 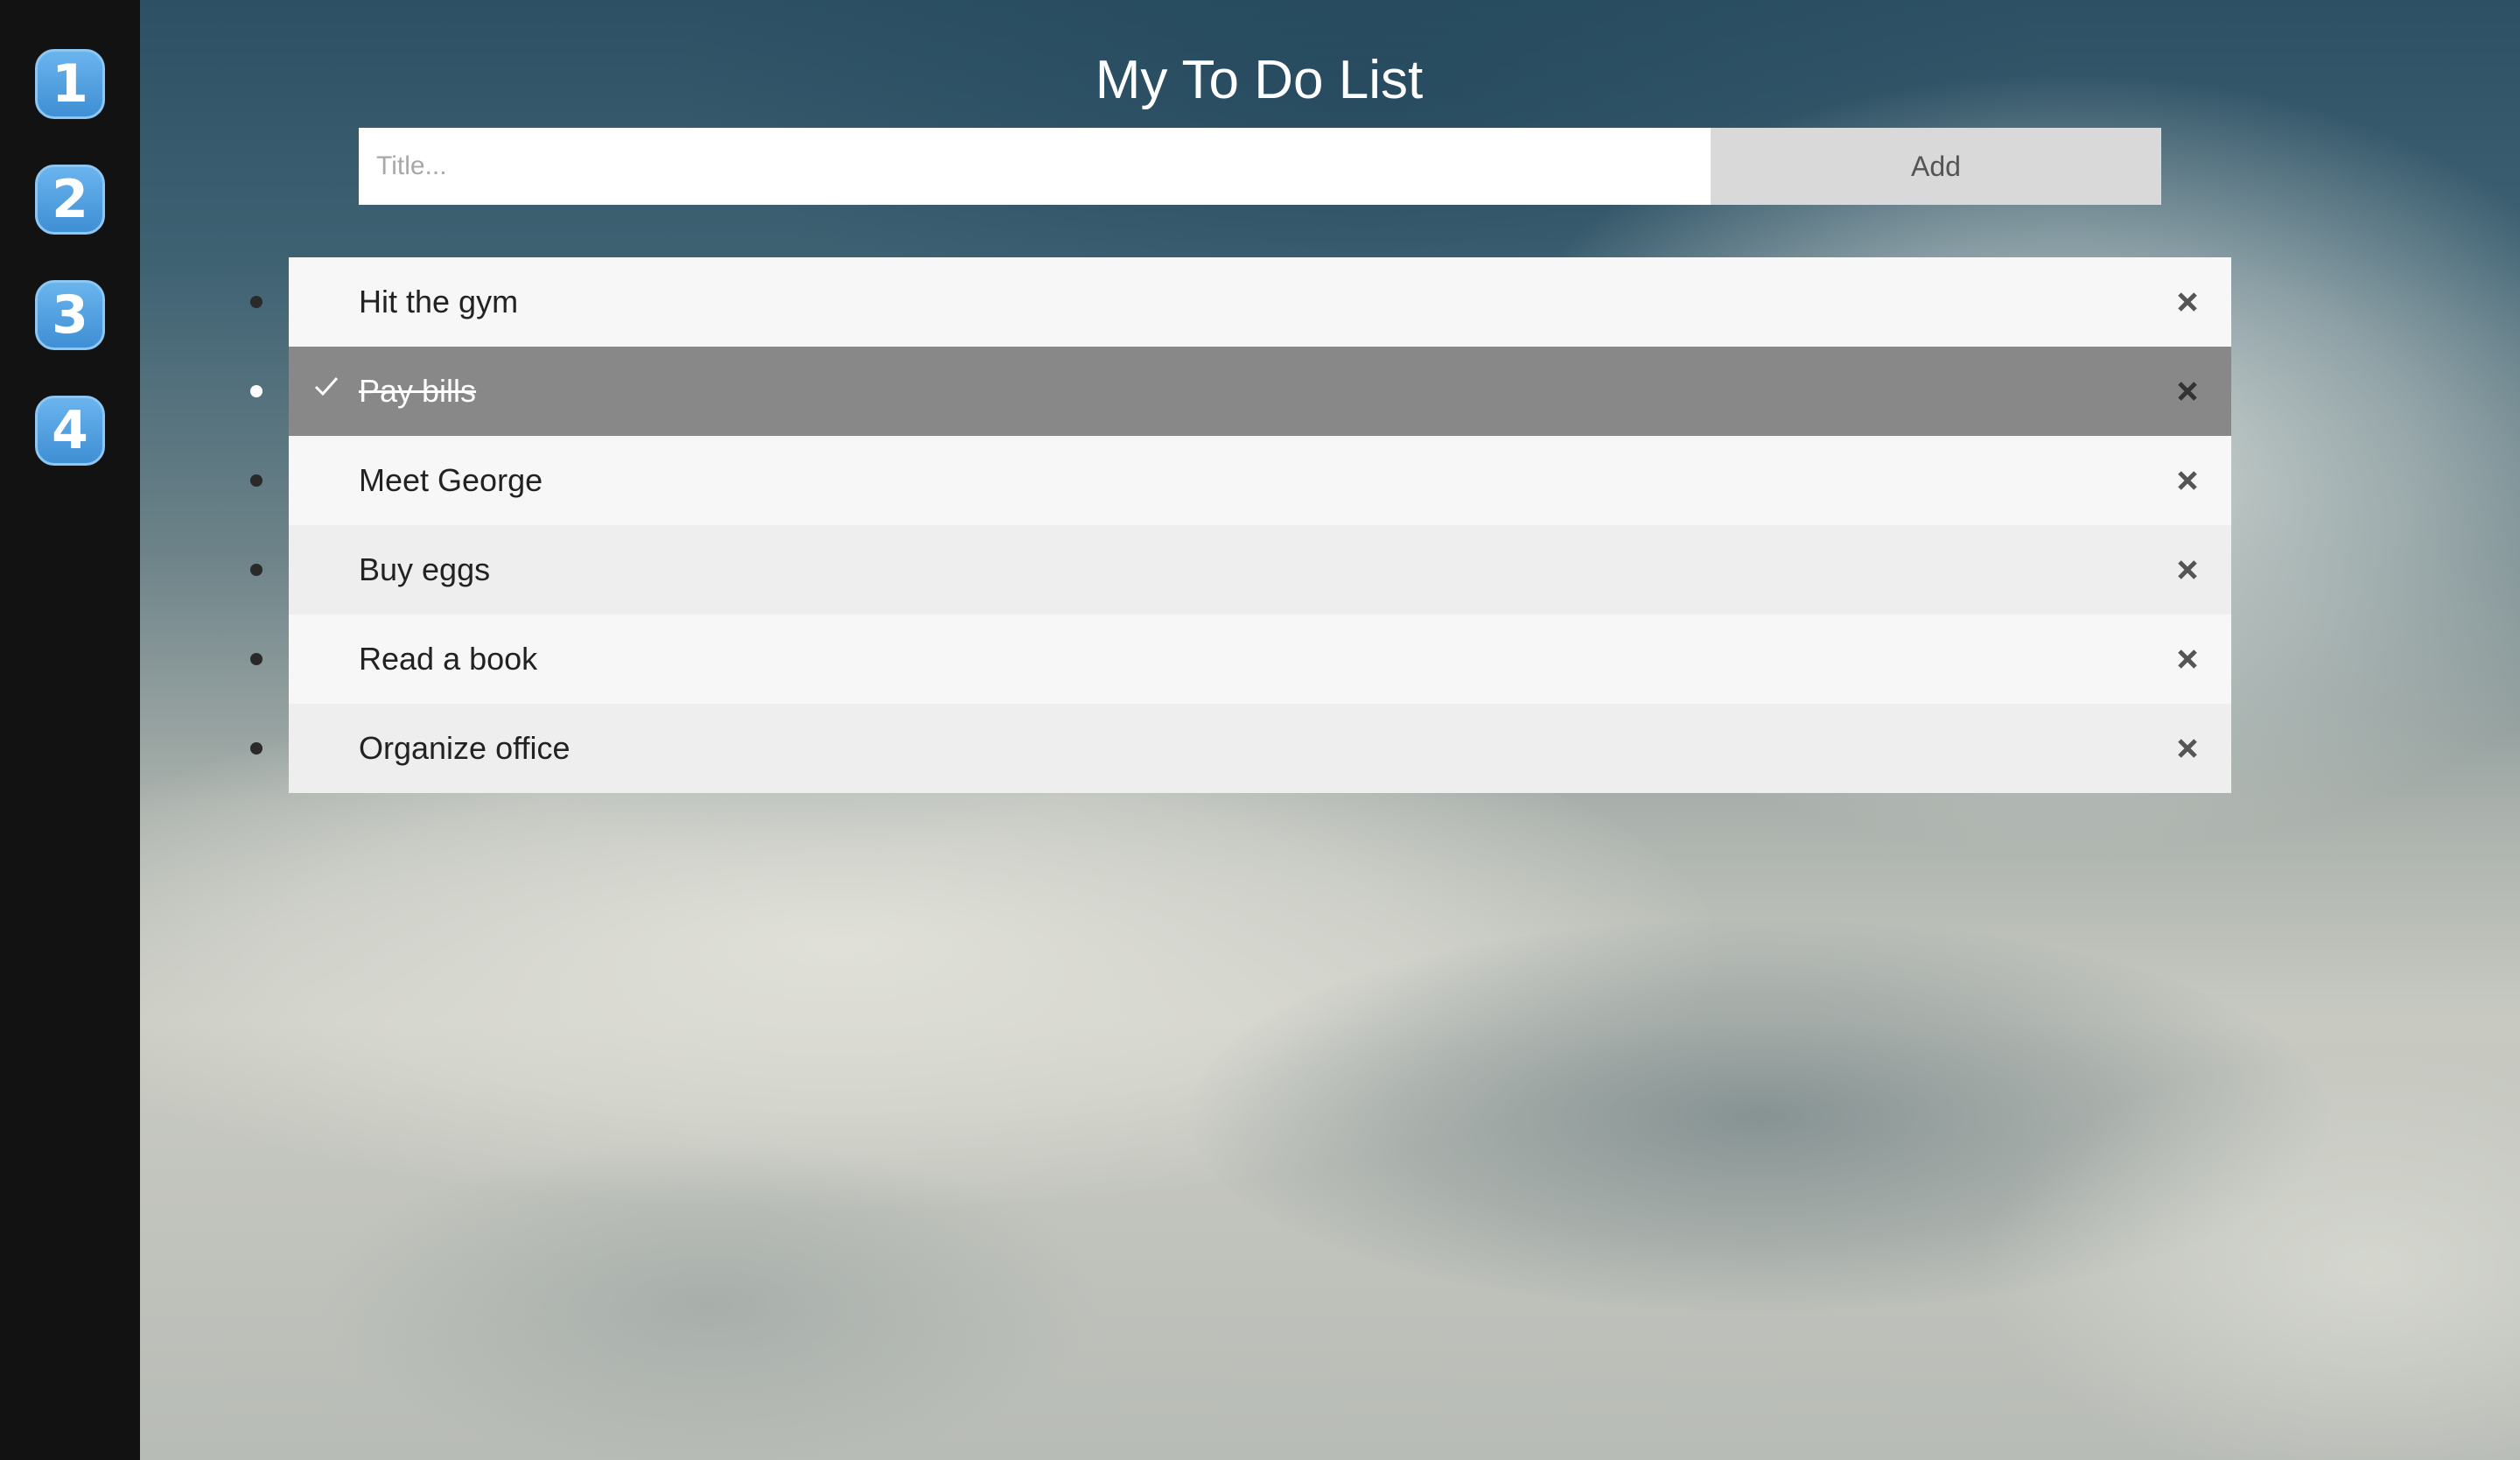 I want to click on todo-item-text: Pay bills, so click(x=418, y=391).